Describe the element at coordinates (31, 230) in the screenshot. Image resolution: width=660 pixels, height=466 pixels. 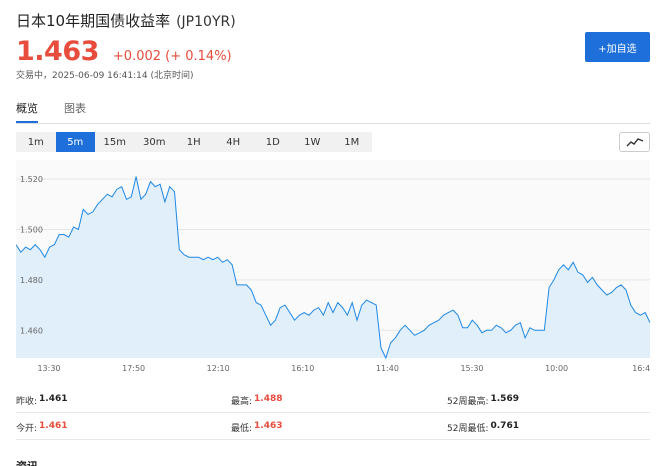
I see `chart-y-tick-label: 1.500` at that location.